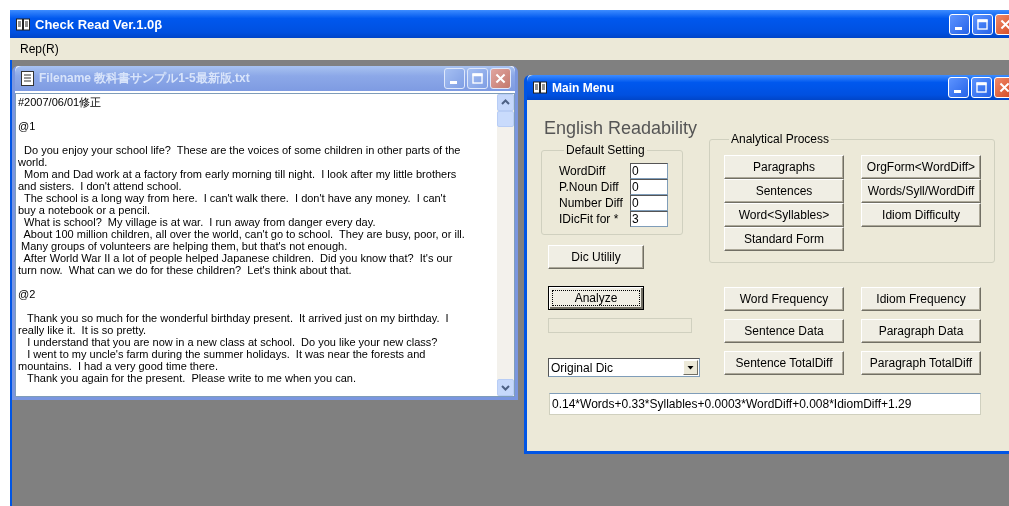 The height and width of the screenshot is (506, 1009). What do you see at coordinates (83, 330) in the screenshot?
I see `text-line: really like it. It is so pretty.` at bounding box center [83, 330].